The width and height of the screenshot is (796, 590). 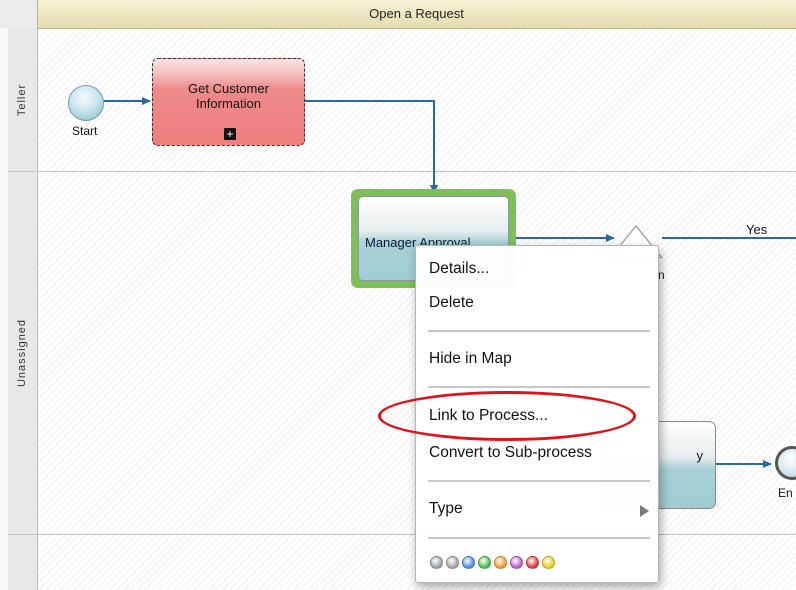 What do you see at coordinates (537, 453) in the screenshot?
I see `menu-item-convert-to-subprocess: Convert to Sub-process` at bounding box center [537, 453].